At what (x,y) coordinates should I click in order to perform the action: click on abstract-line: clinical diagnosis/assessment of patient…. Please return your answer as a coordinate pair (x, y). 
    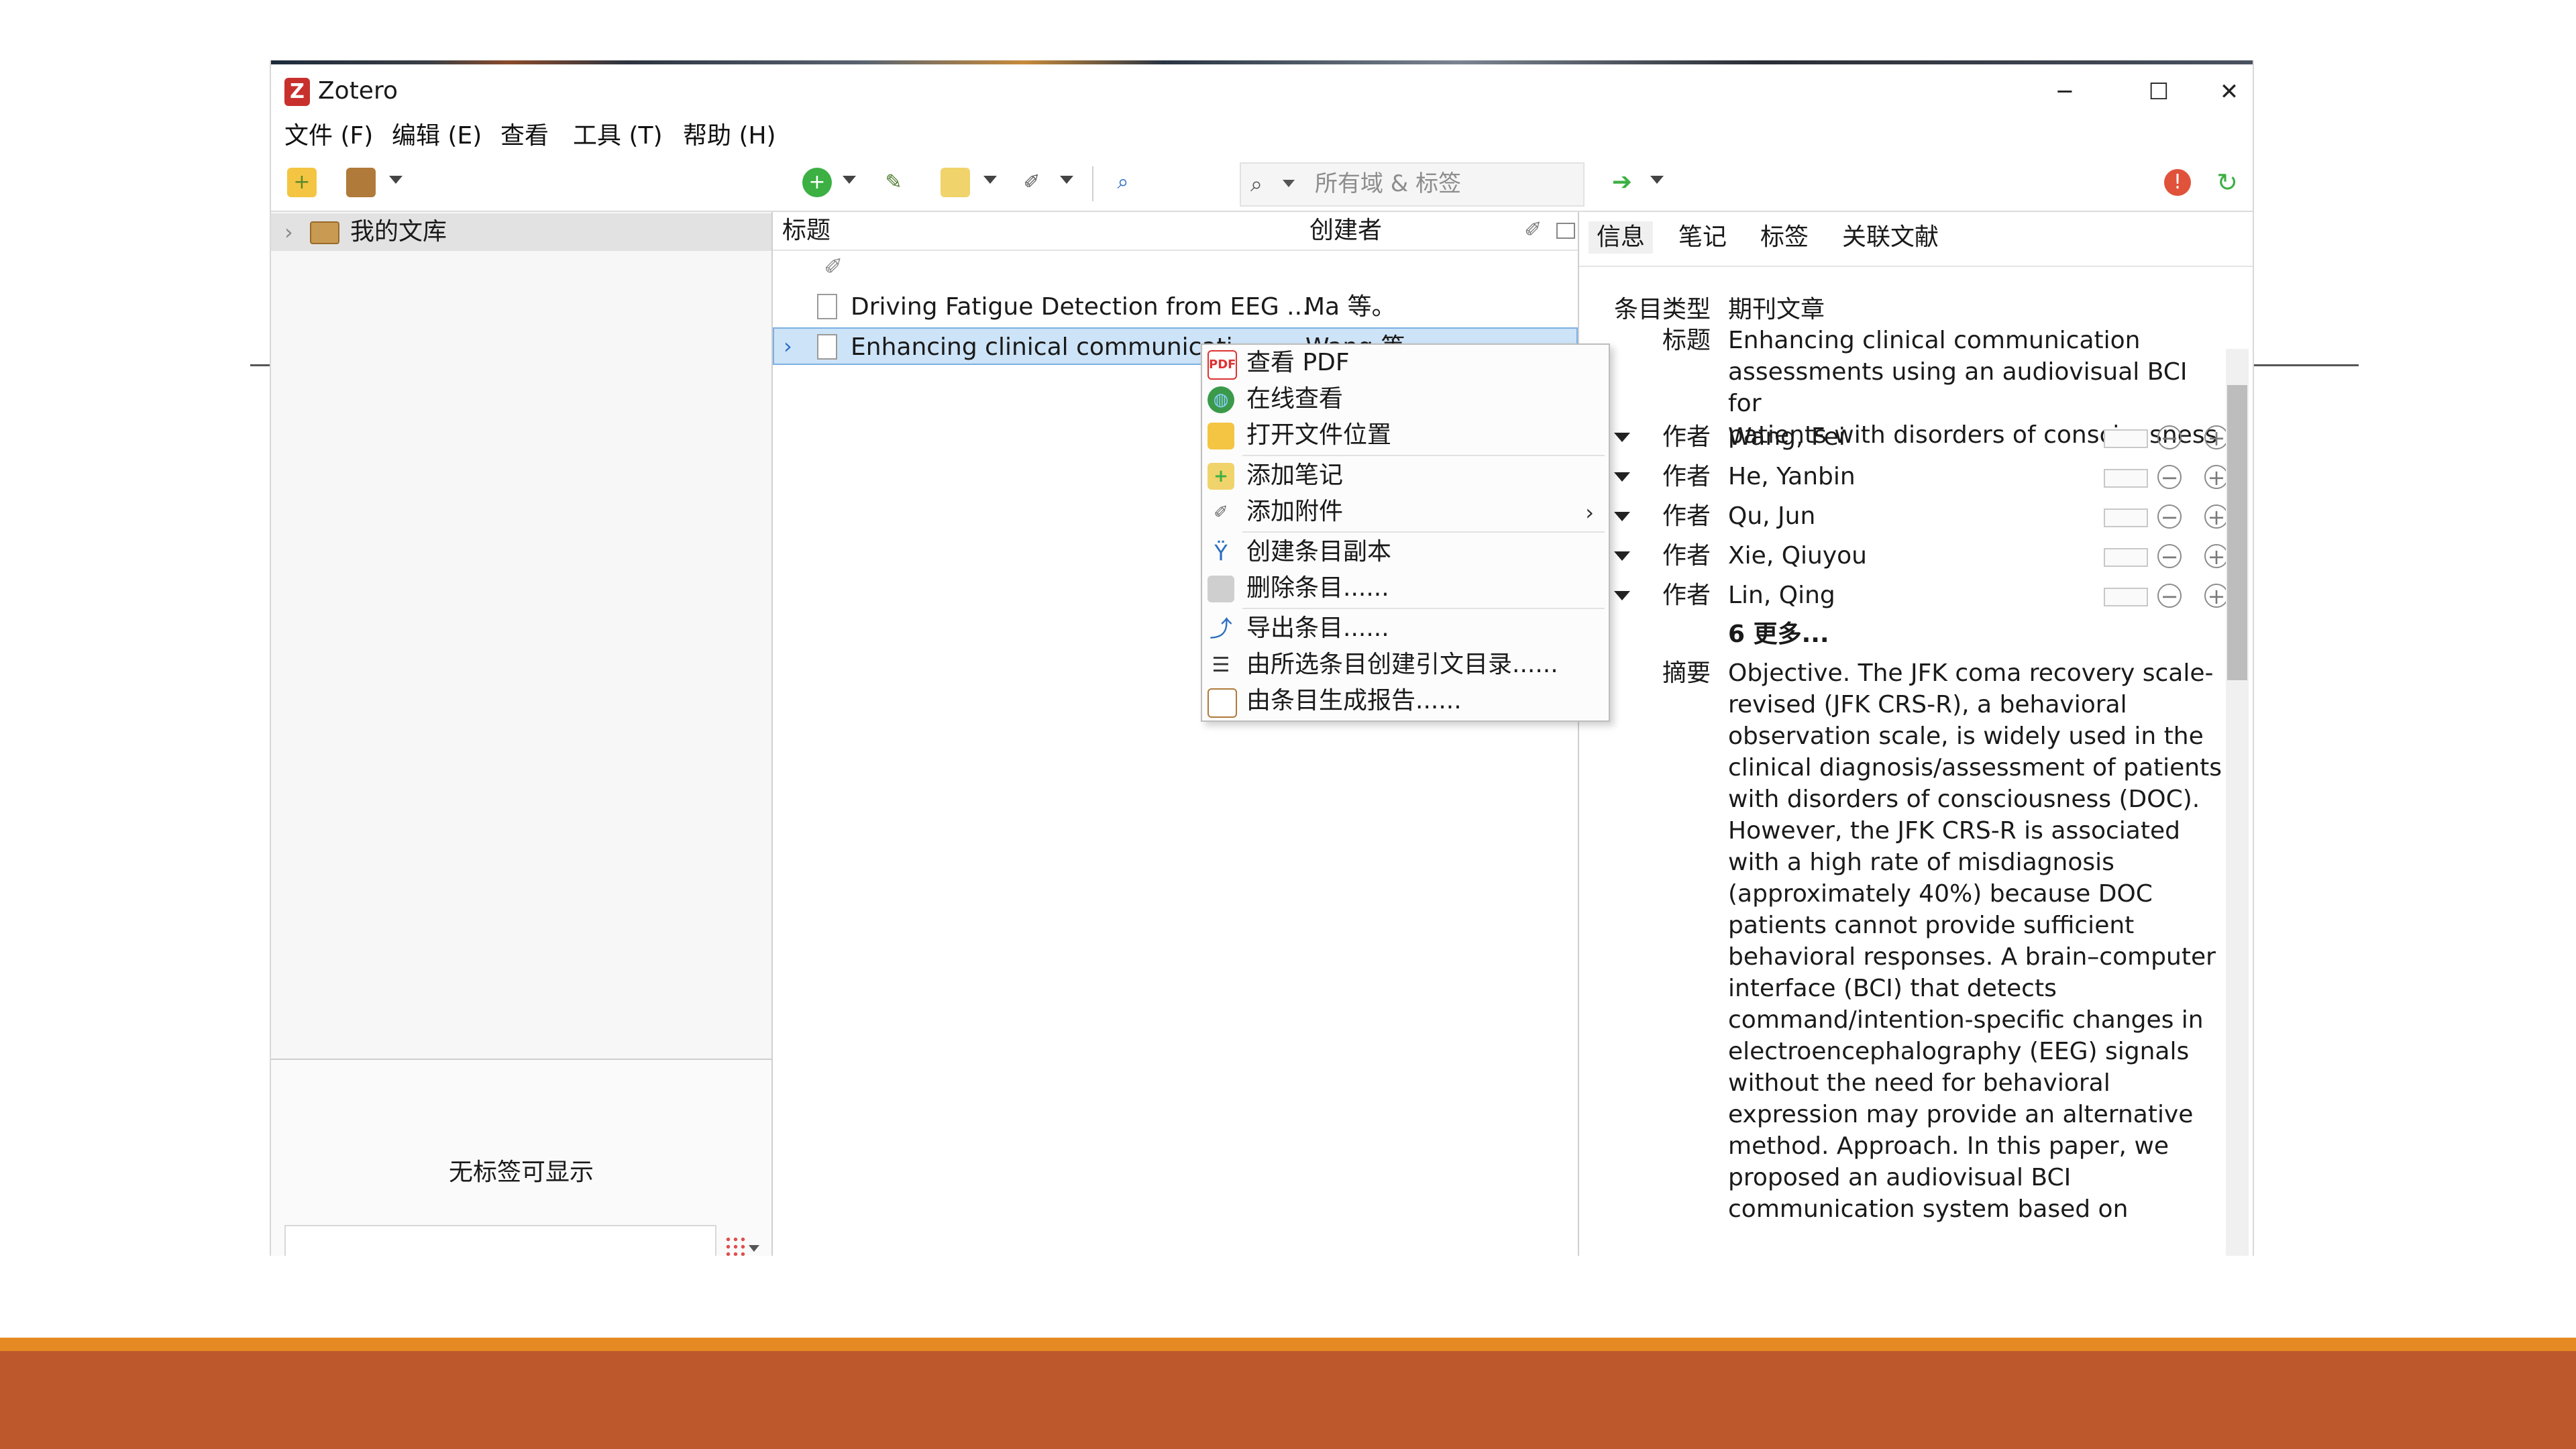
    Looking at the image, I should click on (1975, 768).